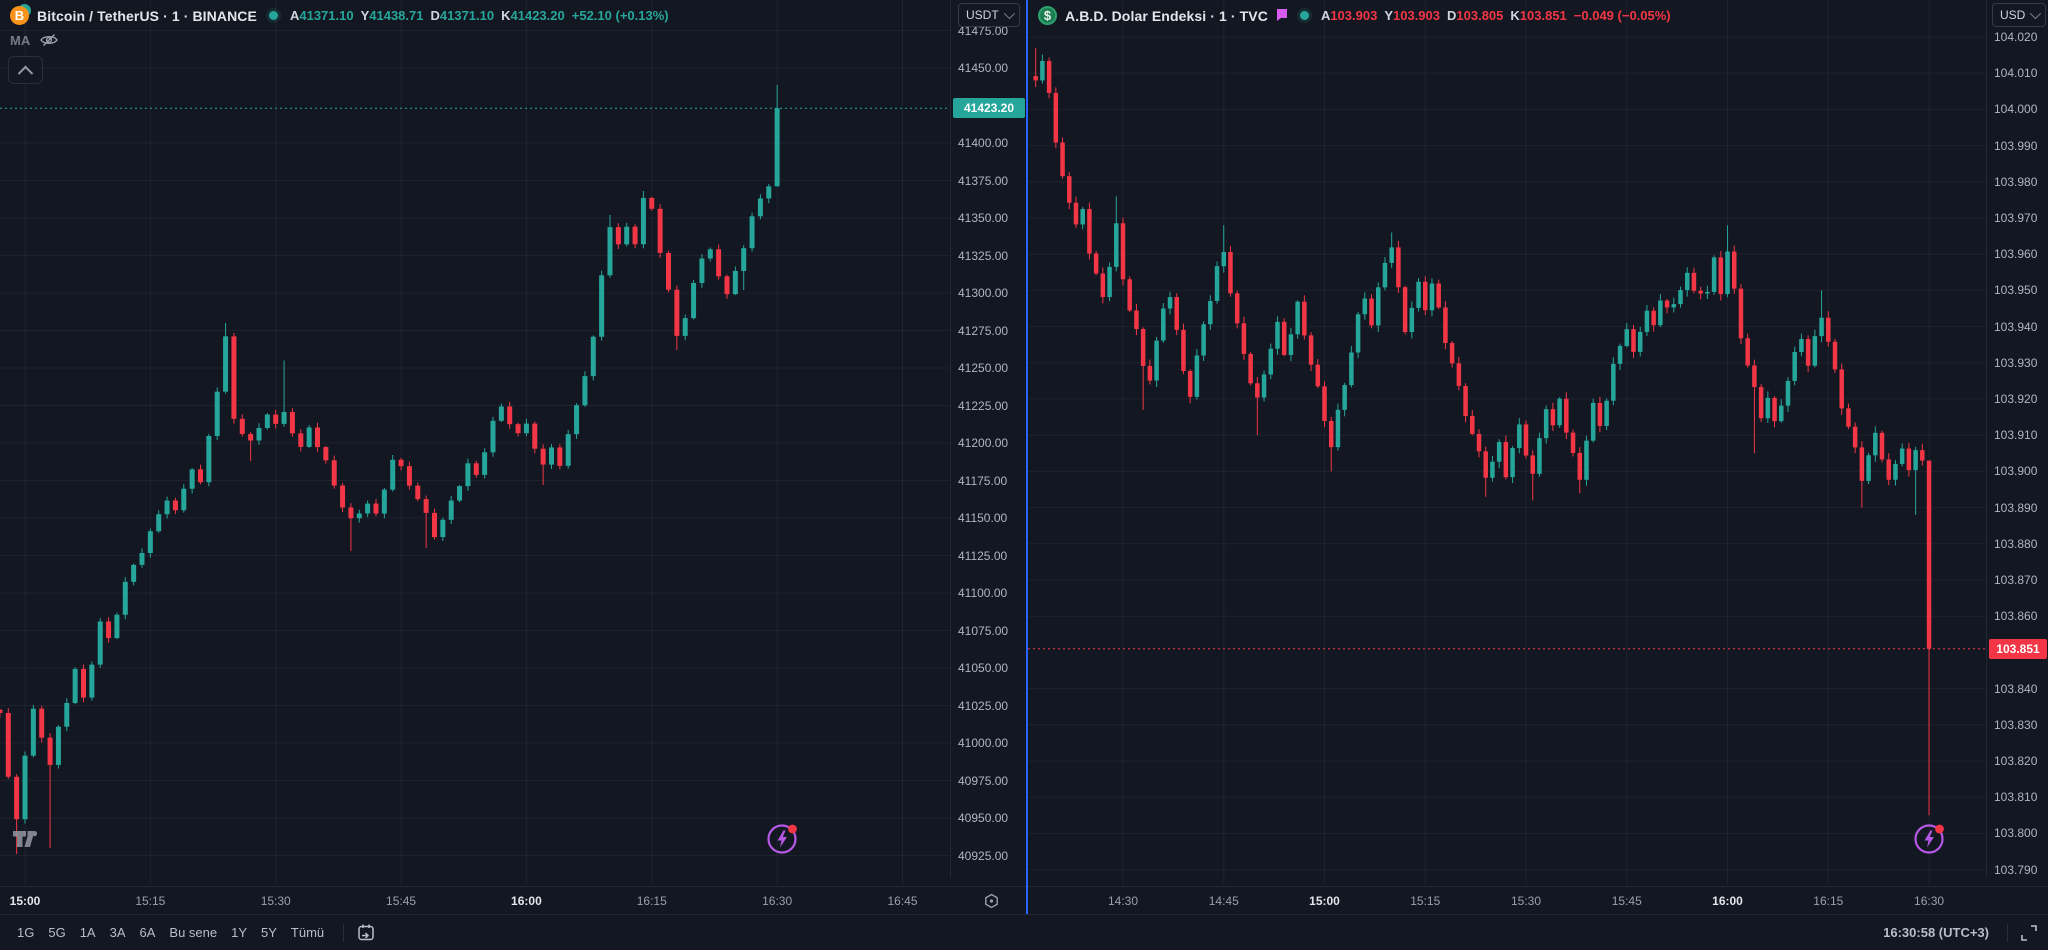  Describe the element at coordinates (2016, 109) in the screenshot. I see `price-tick-label: 104.000` at that location.